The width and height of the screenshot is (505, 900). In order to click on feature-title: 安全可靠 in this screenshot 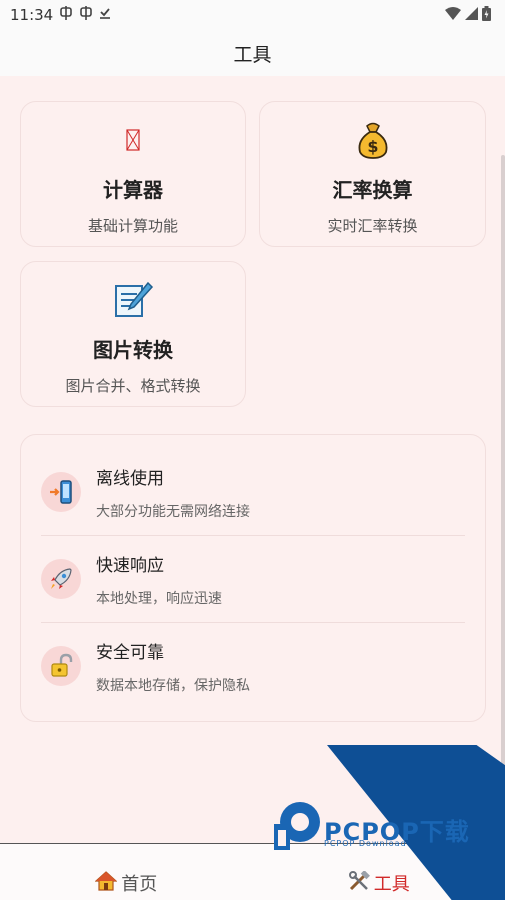, I will do `click(130, 652)`.